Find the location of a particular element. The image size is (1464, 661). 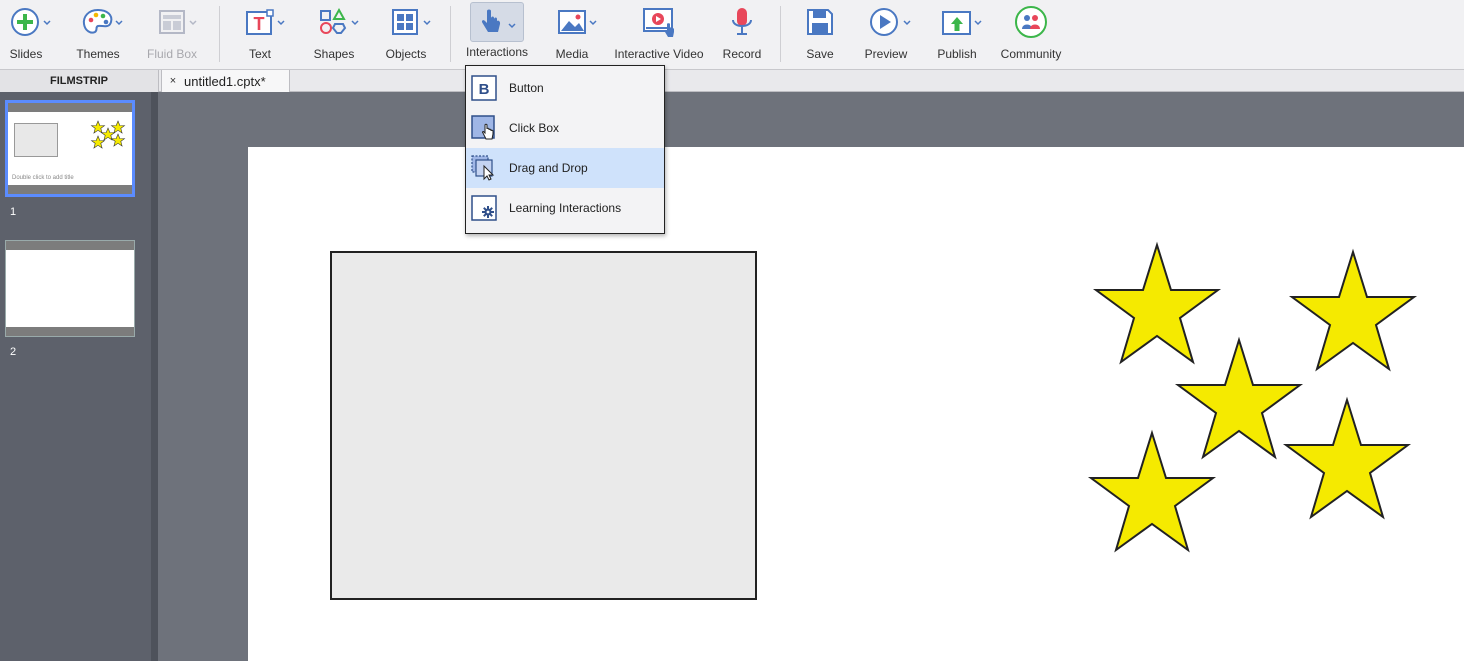

svg-text: T is located at coordinates (259, 24).